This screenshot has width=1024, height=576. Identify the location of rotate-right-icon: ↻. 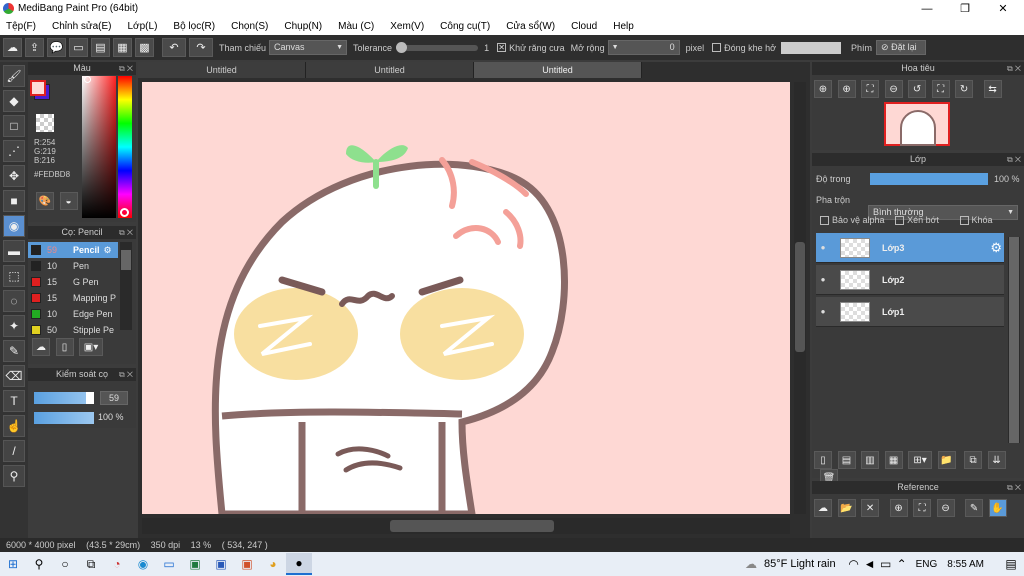
(964, 89).